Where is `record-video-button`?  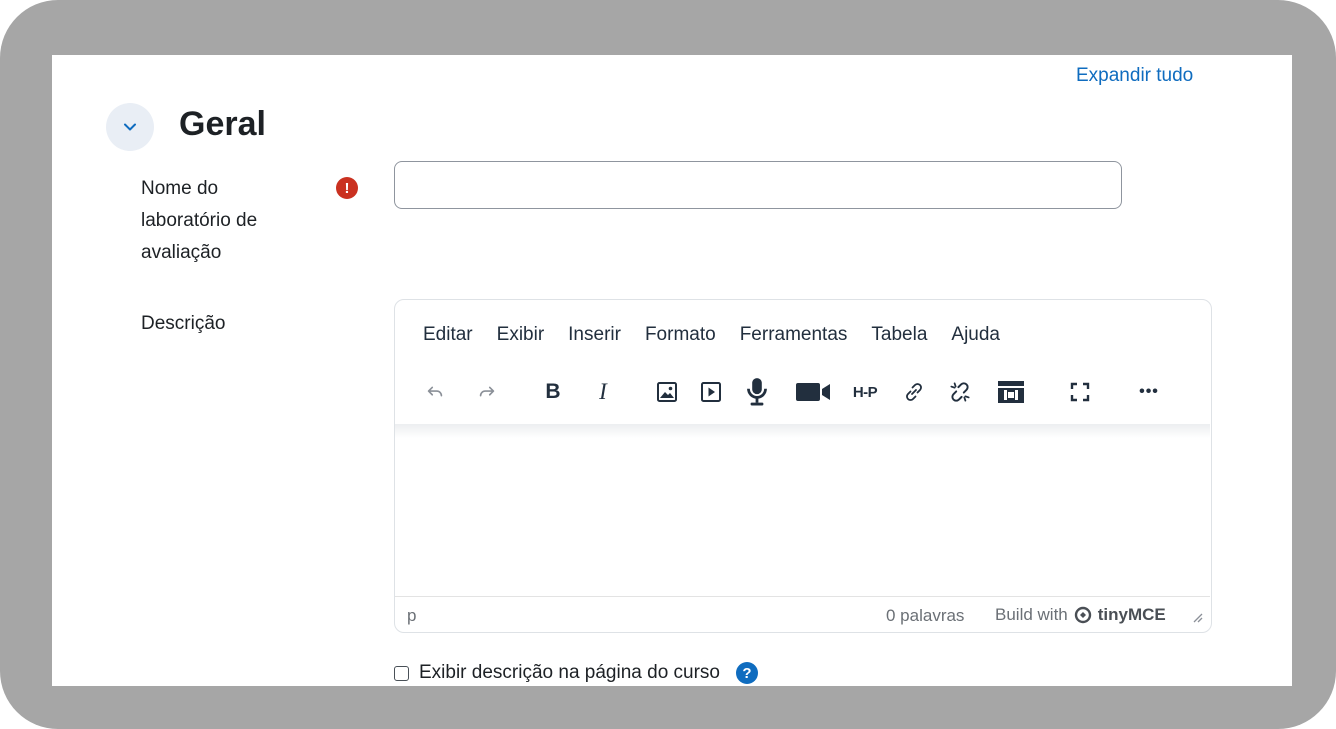 record-video-button is located at coordinates (813, 392).